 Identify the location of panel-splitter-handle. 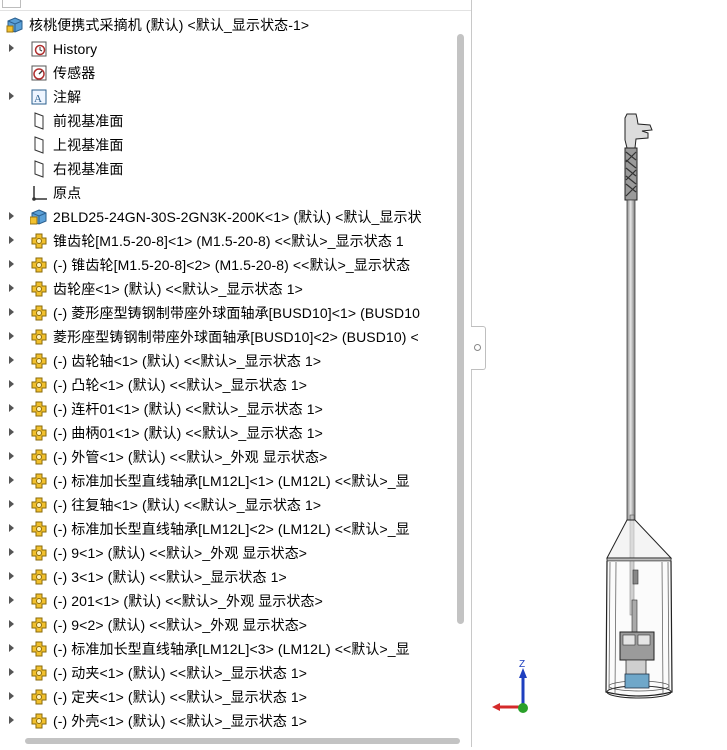
(478, 348).